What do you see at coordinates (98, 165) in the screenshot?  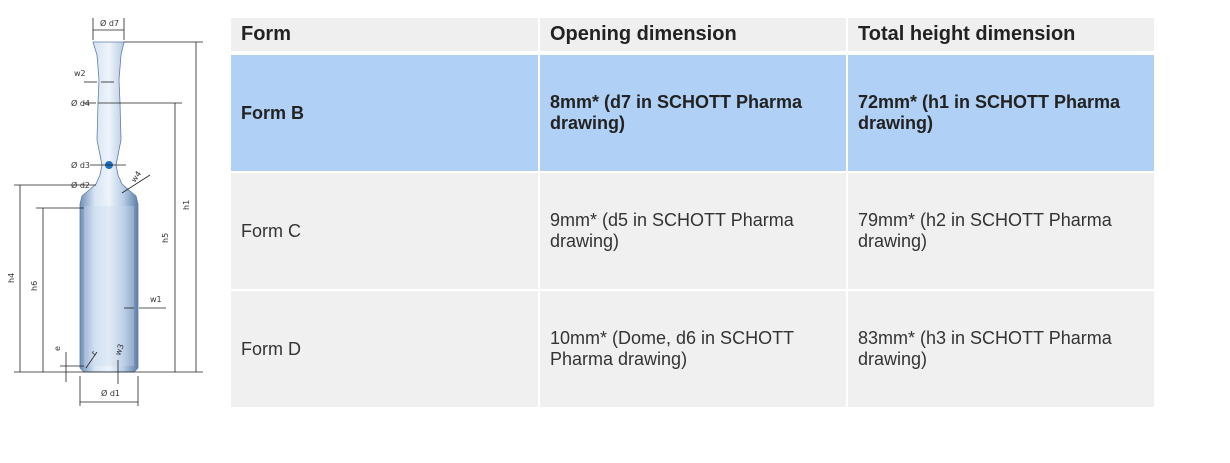 I see `dim-d3: Ø d3` at bounding box center [98, 165].